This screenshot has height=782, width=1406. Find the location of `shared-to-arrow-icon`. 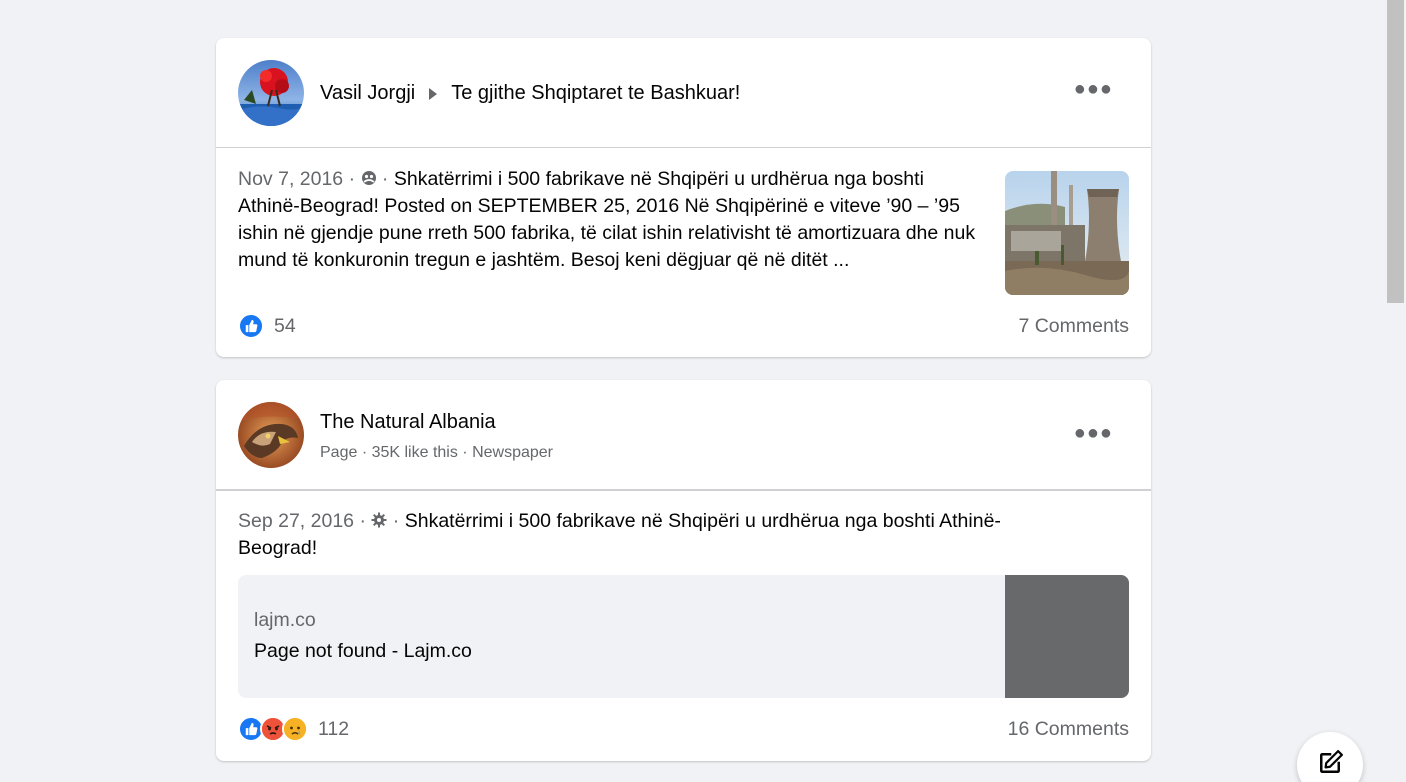

shared-to-arrow-icon is located at coordinates (433, 93).